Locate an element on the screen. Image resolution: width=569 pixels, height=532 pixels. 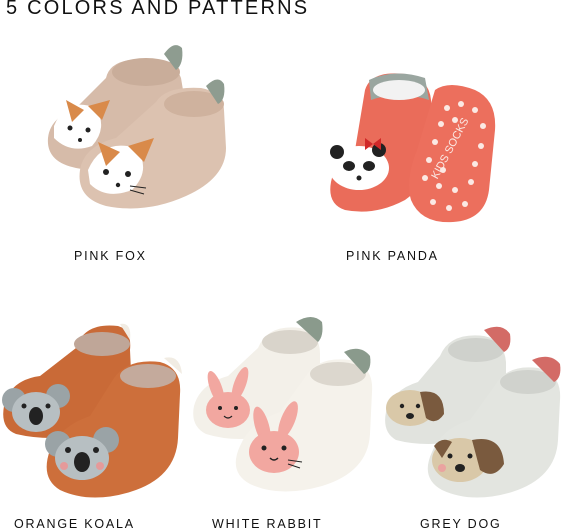
grey-dog-socks-image is located at coordinates (474, 414).